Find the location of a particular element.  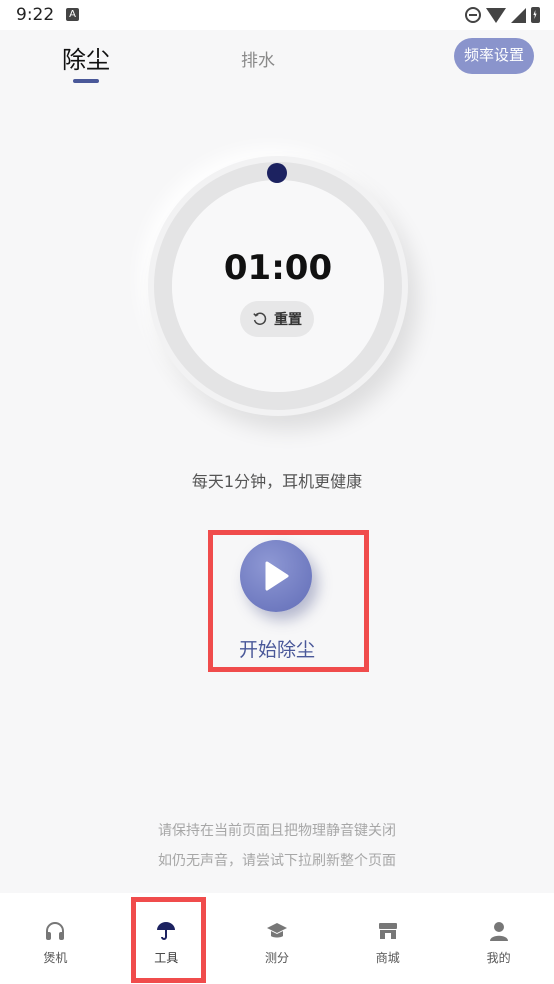

tab-drain-water: 排水 is located at coordinates (258, 58).